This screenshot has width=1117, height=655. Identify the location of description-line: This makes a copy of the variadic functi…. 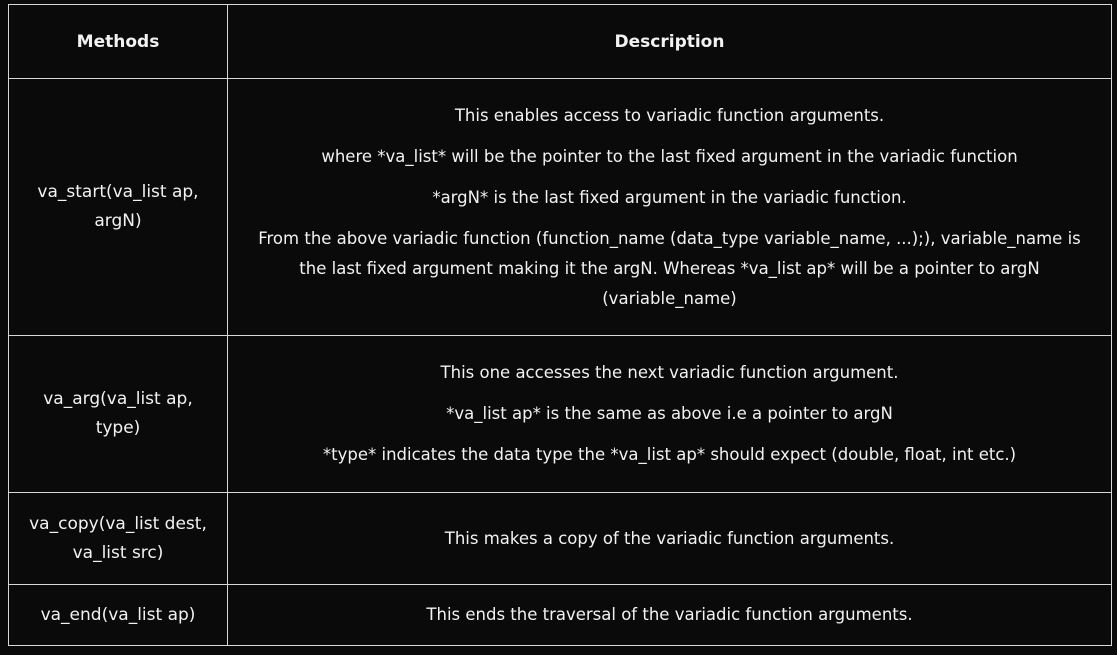
(669, 538).